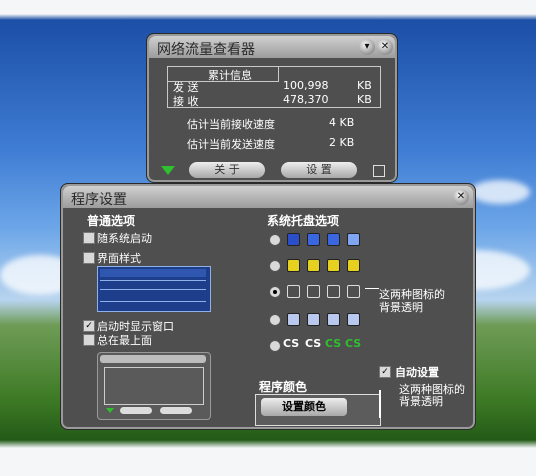 The width and height of the screenshot is (536, 476). I want to click on show-on-start-checkbox: ✓, so click(89, 326).